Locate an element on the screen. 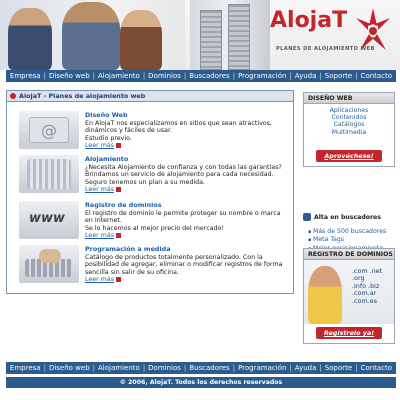 This screenshot has width=400, height=400. promo-person is located at coordinates (325, 295).